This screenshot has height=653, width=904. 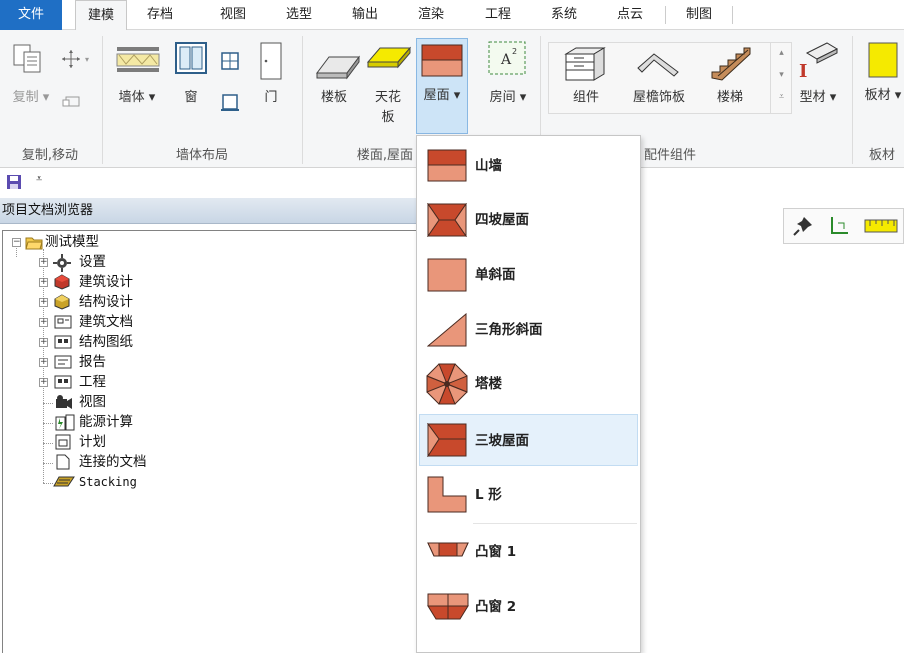 I want to click on shed-roof-icon, so click(x=447, y=275).